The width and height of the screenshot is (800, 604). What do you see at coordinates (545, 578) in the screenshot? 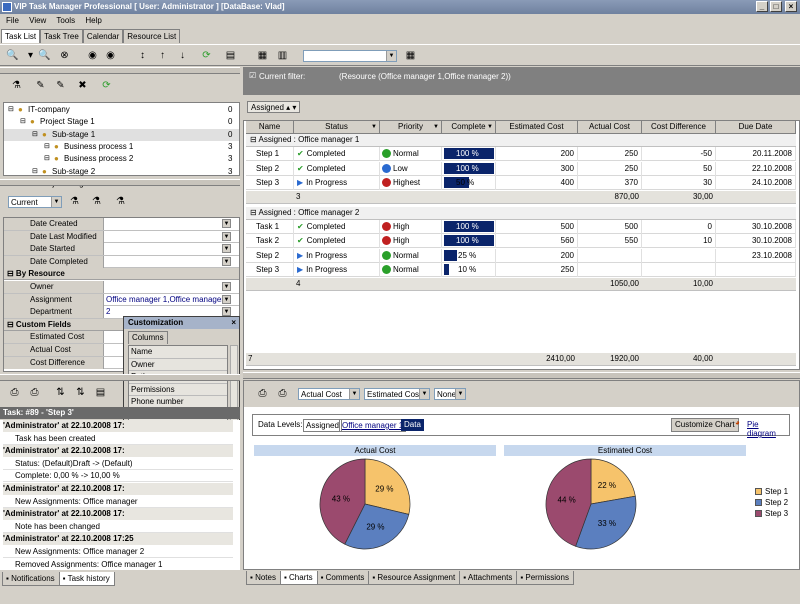
I see `tab-permissions: ▪ Permissions` at bounding box center [545, 578].